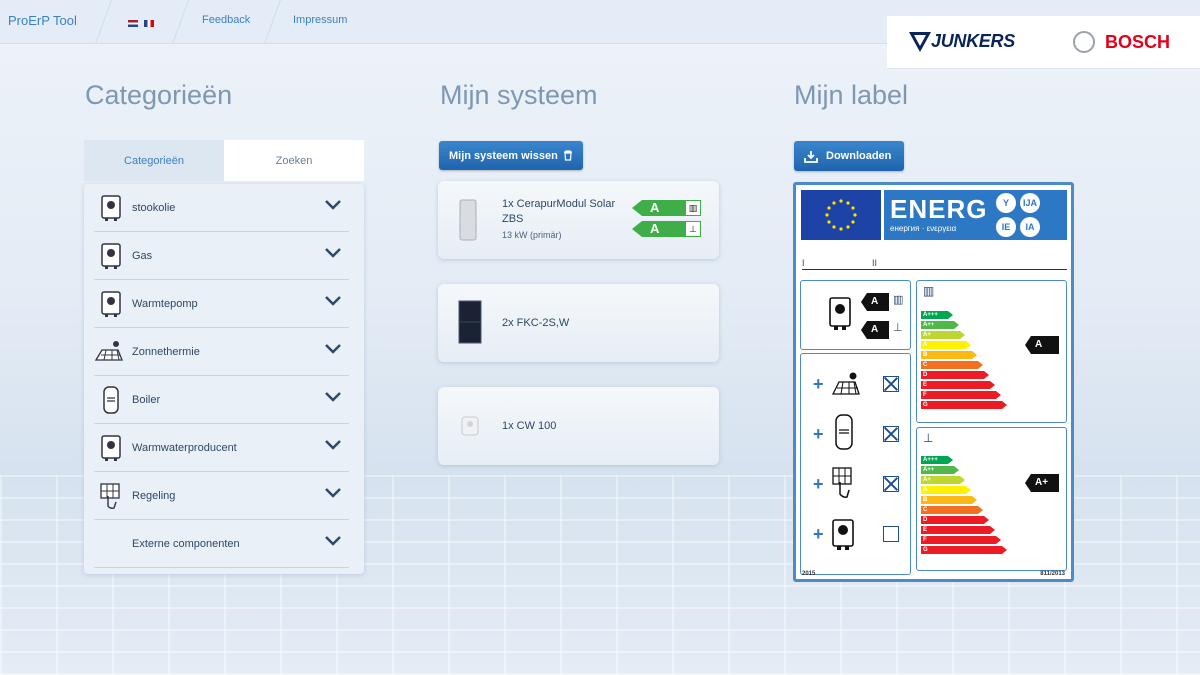 The image size is (1200, 675). I want to click on system-item-power: 13 kW (primär), so click(532, 235).